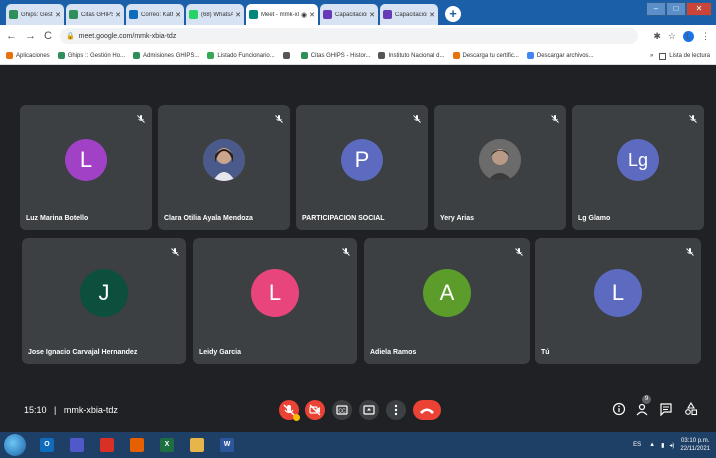  I want to click on language-indicator: ES, so click(637, 445).